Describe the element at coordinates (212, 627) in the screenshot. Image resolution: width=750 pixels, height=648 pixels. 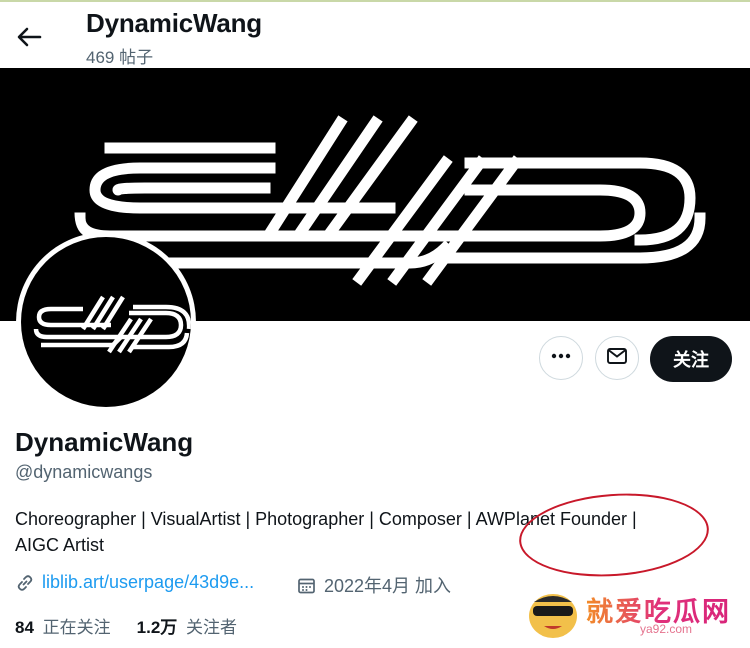
I see `followers-label: 关注者` at that location.